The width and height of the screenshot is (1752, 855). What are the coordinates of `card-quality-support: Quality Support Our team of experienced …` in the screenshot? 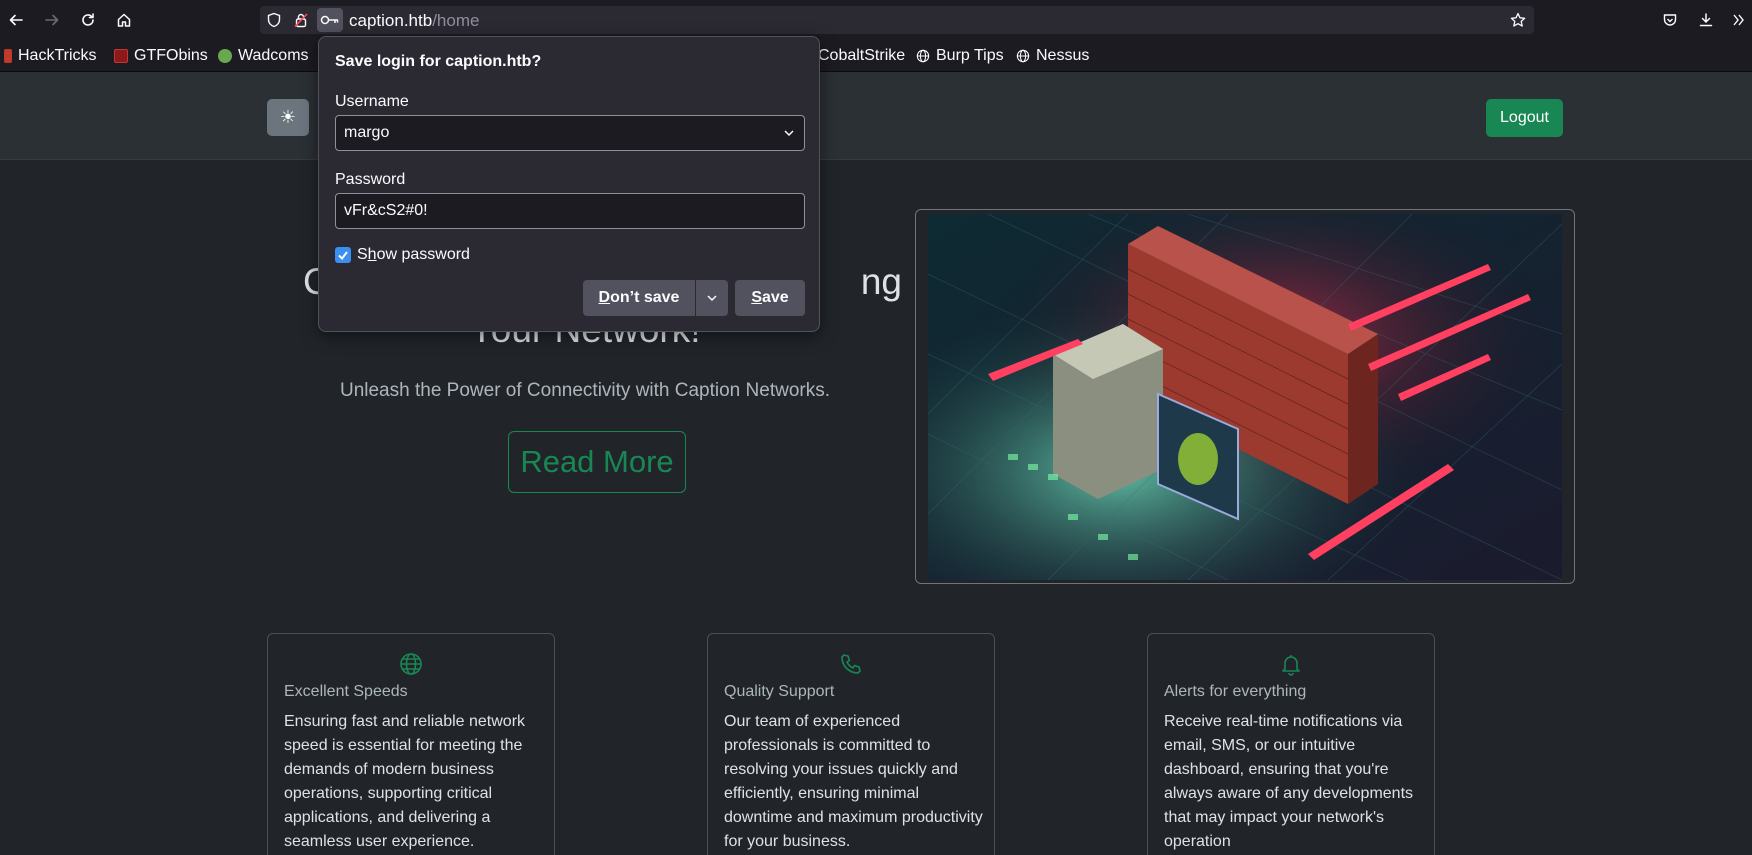 It's located at (851, 744).